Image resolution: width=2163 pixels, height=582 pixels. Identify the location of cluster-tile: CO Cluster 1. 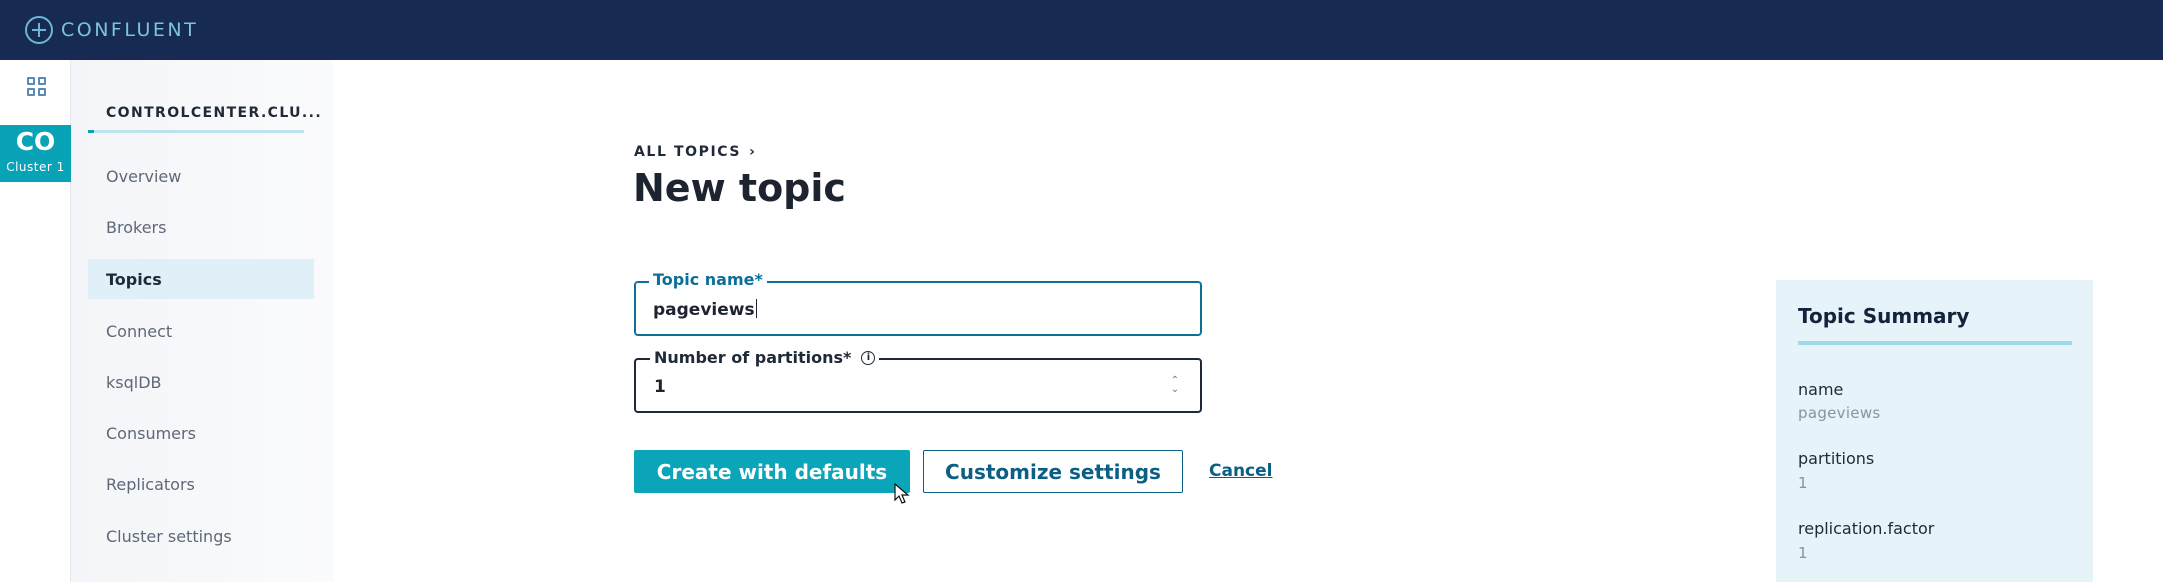
(35, 153).